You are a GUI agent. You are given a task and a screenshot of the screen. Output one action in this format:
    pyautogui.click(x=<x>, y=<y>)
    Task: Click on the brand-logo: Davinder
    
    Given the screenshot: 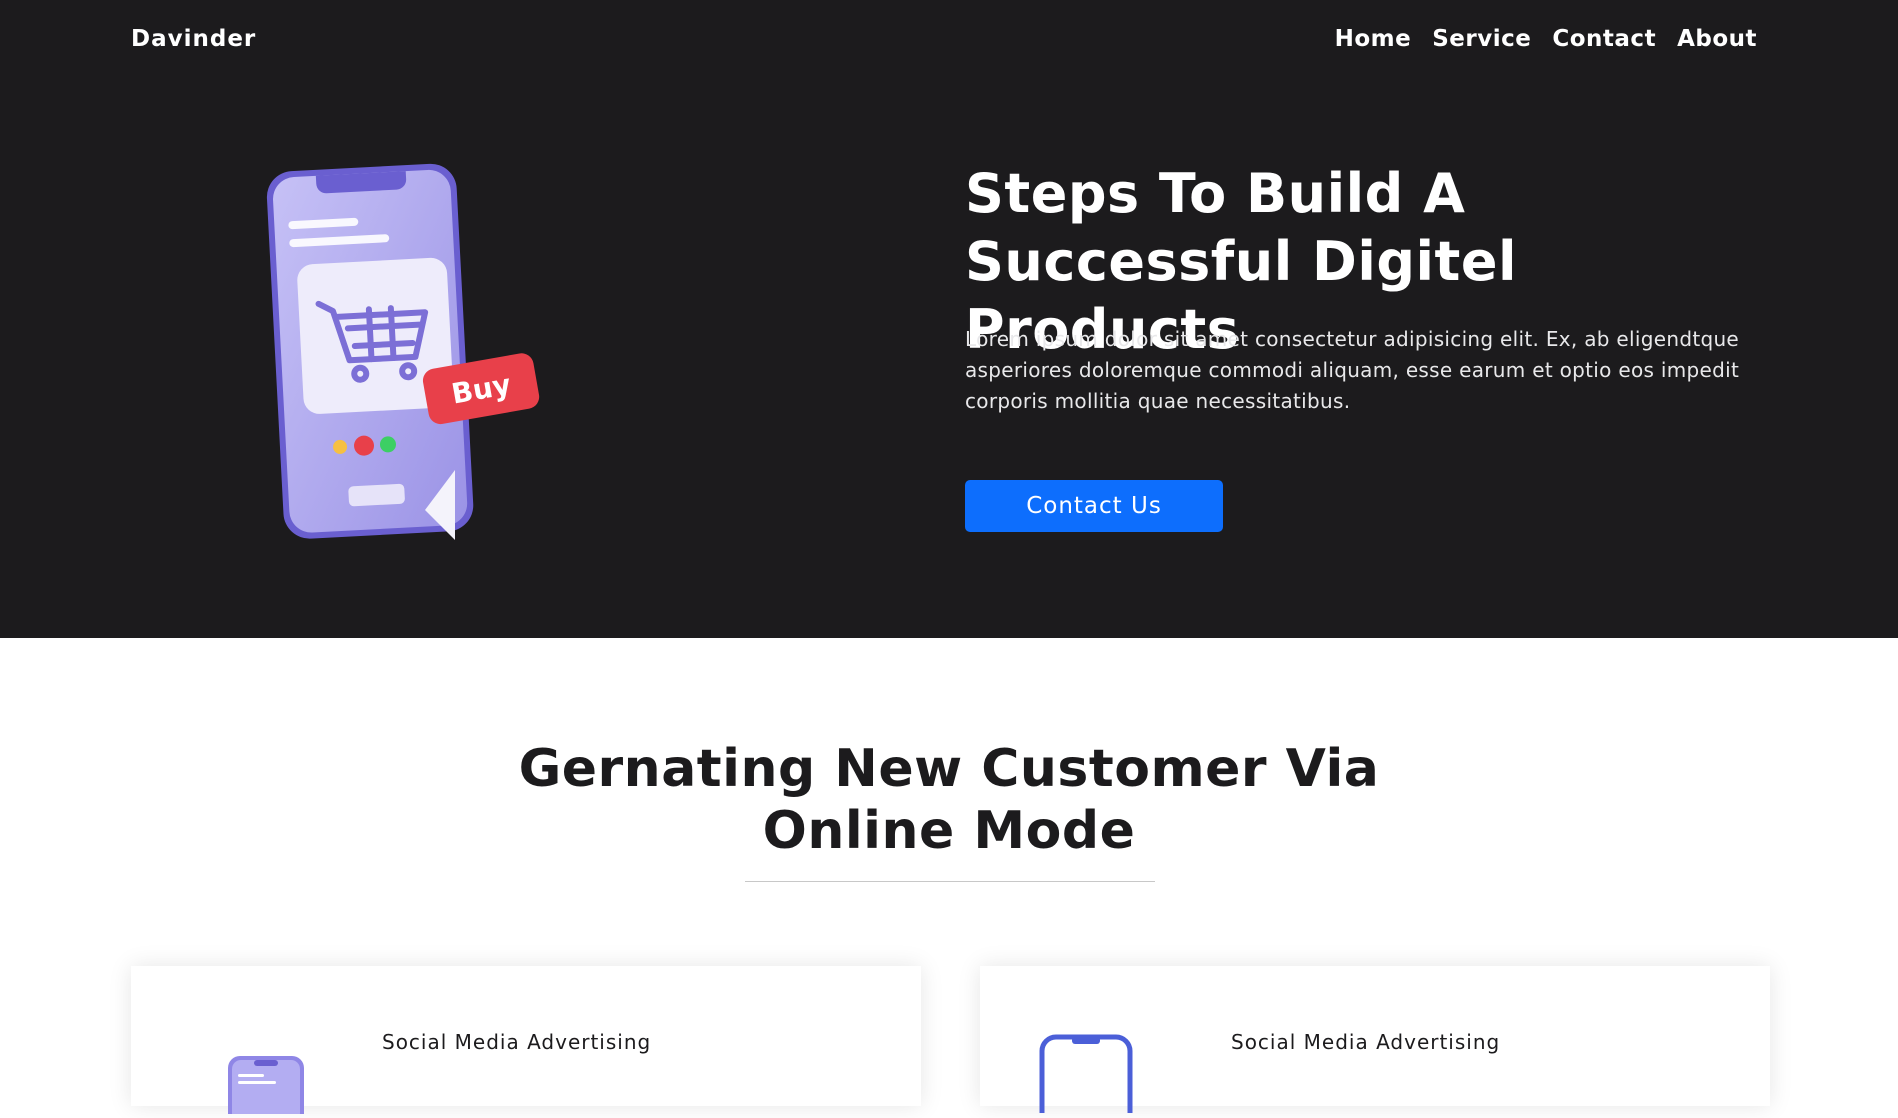 What is the action you would take?
    pyautogui.click(x=193, y=39)
    